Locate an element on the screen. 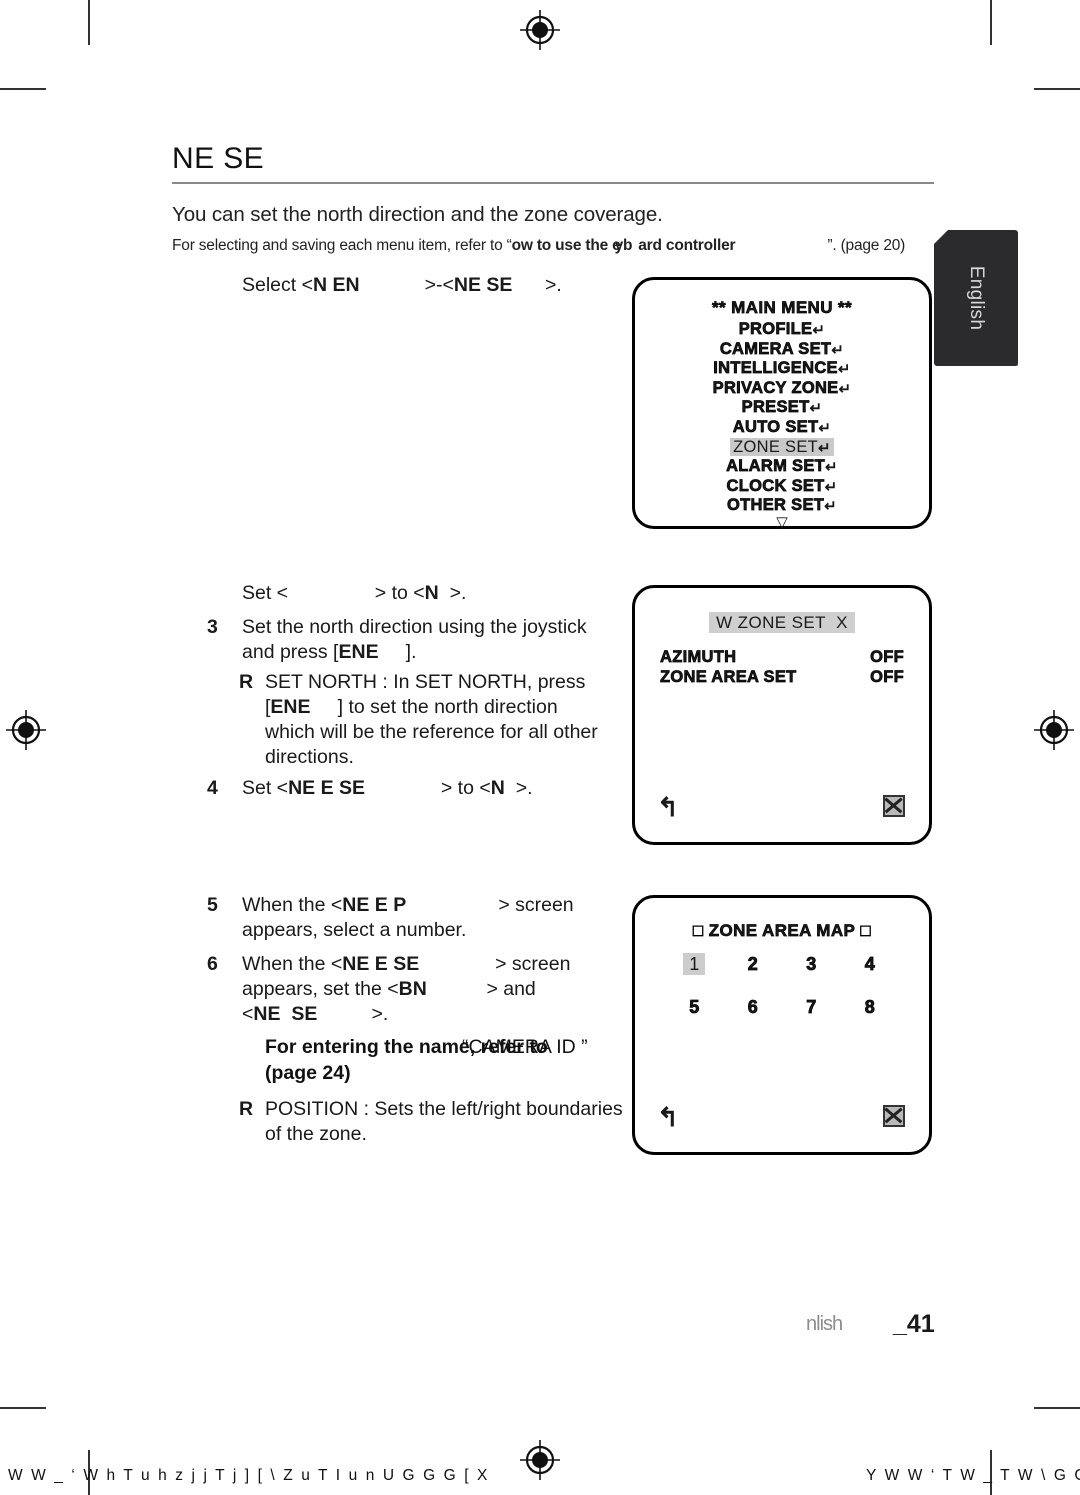  osd-zone-cell-label: 8 is located at coordinates (869, 1007).